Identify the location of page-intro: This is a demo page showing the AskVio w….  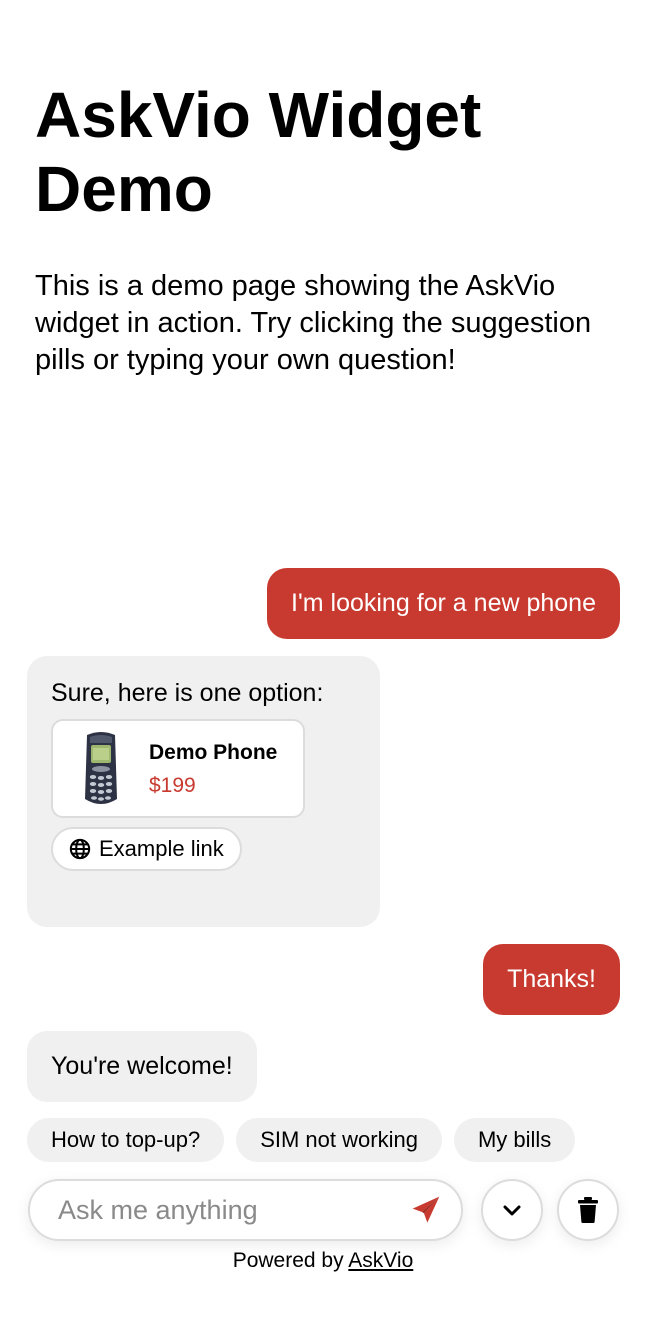
(313, 323).